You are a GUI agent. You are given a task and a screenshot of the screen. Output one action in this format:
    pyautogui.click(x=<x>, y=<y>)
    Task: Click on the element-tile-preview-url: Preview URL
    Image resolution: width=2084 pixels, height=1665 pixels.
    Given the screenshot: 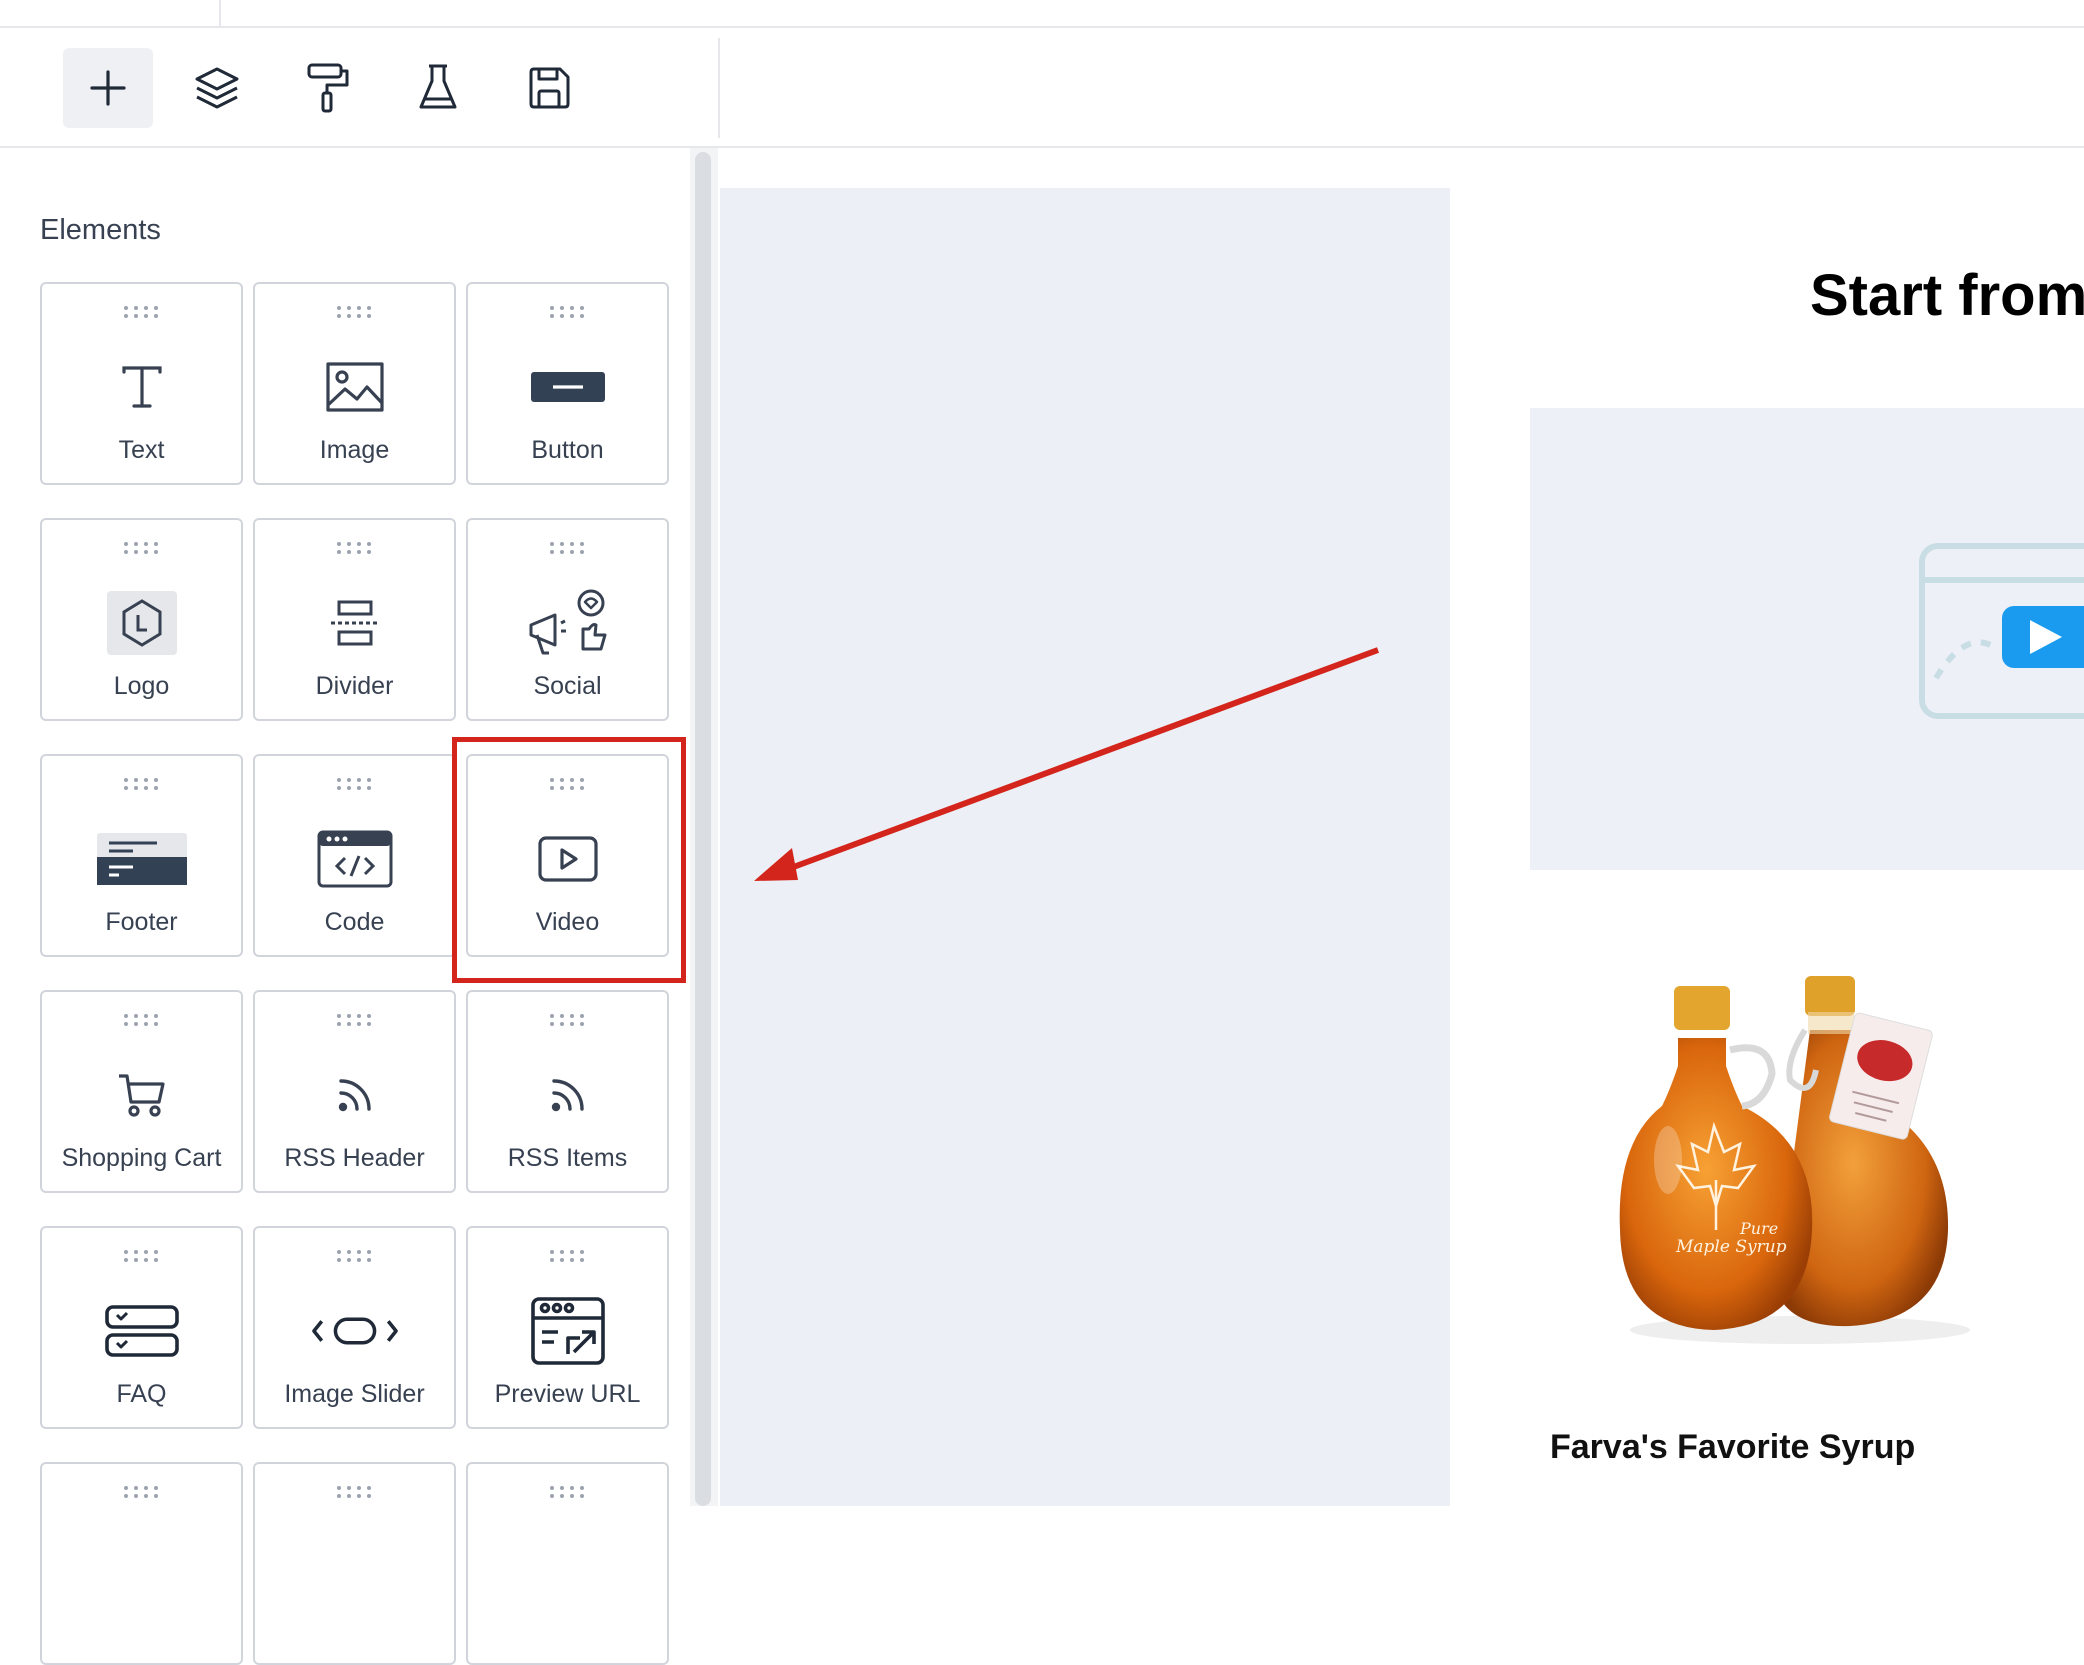 What is the action you would take?
    pyautogui.click(x=567, y=1327)
    